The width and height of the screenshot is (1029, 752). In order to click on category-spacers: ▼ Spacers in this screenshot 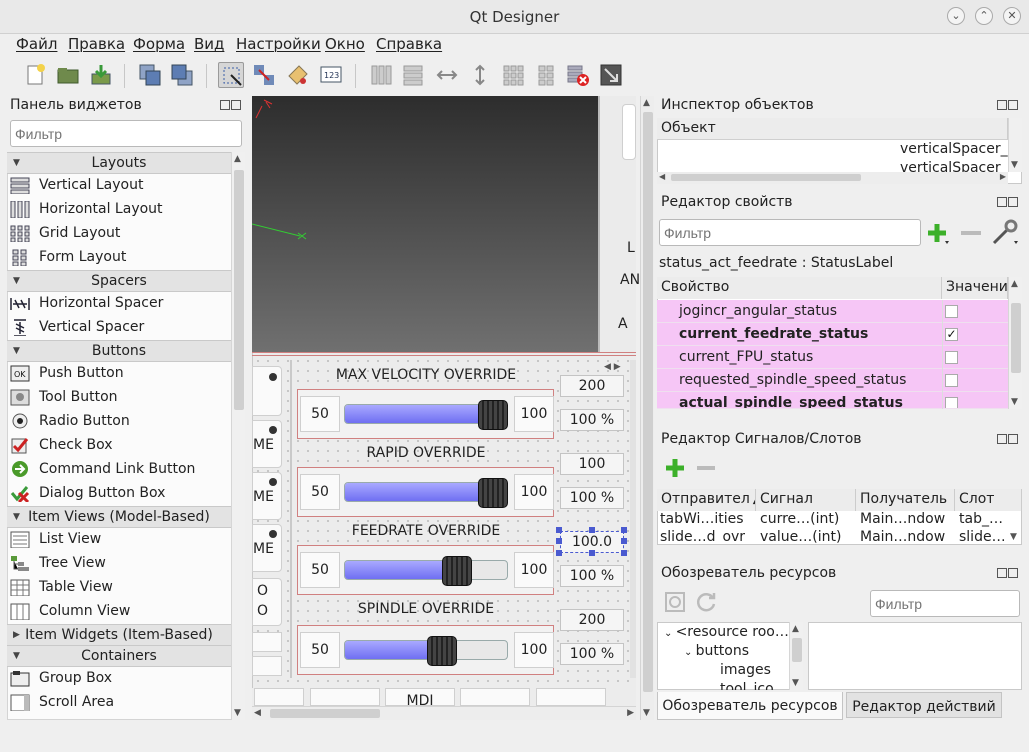, I will do `click(119, 281)`.